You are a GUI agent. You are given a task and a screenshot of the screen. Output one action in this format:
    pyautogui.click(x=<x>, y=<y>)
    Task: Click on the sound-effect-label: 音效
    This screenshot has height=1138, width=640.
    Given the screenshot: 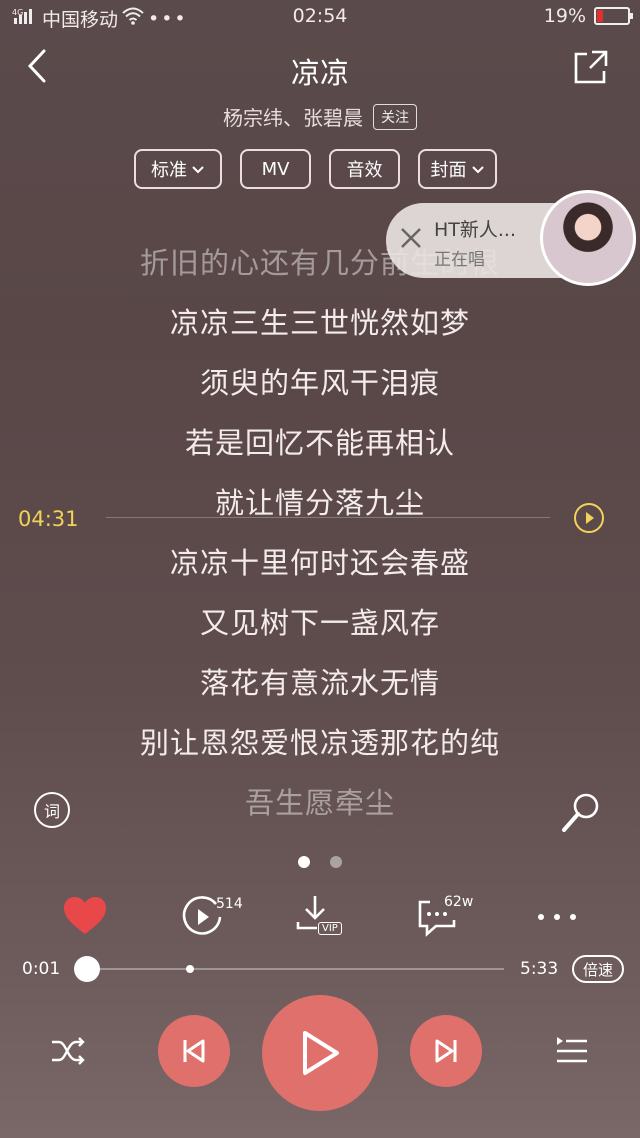 What is the action you would take?
    pyautogui.click(x=364, y=170)
    